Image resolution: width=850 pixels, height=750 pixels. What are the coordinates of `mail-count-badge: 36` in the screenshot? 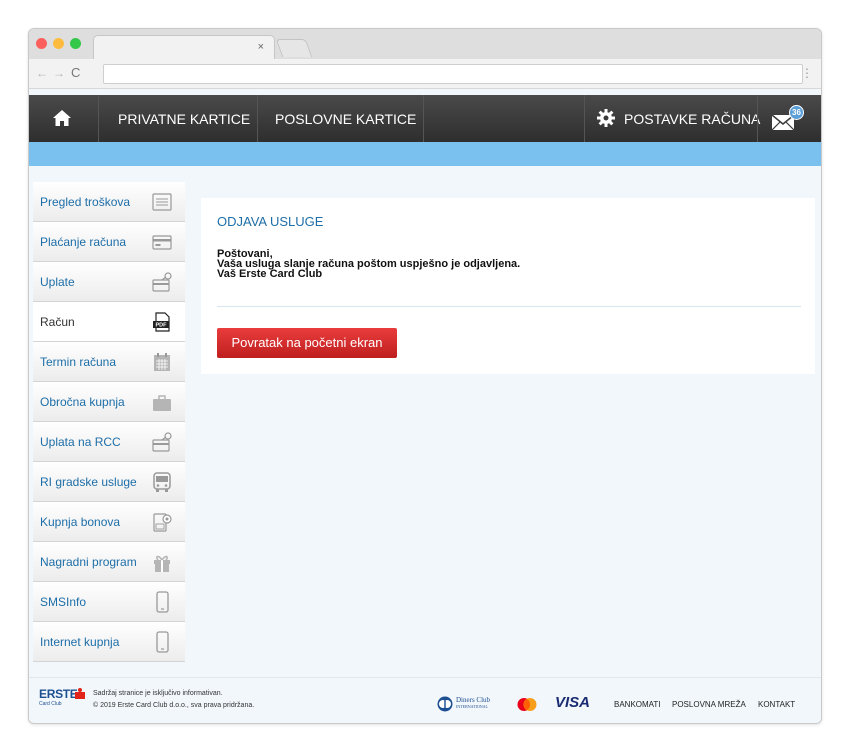 It's located at (796, 112).